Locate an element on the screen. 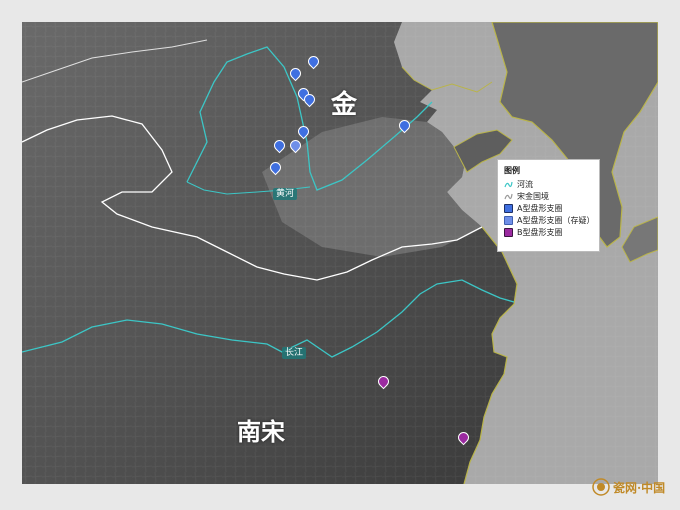  river-label-yangtze: 长江 is located at coordinates (294, 353).